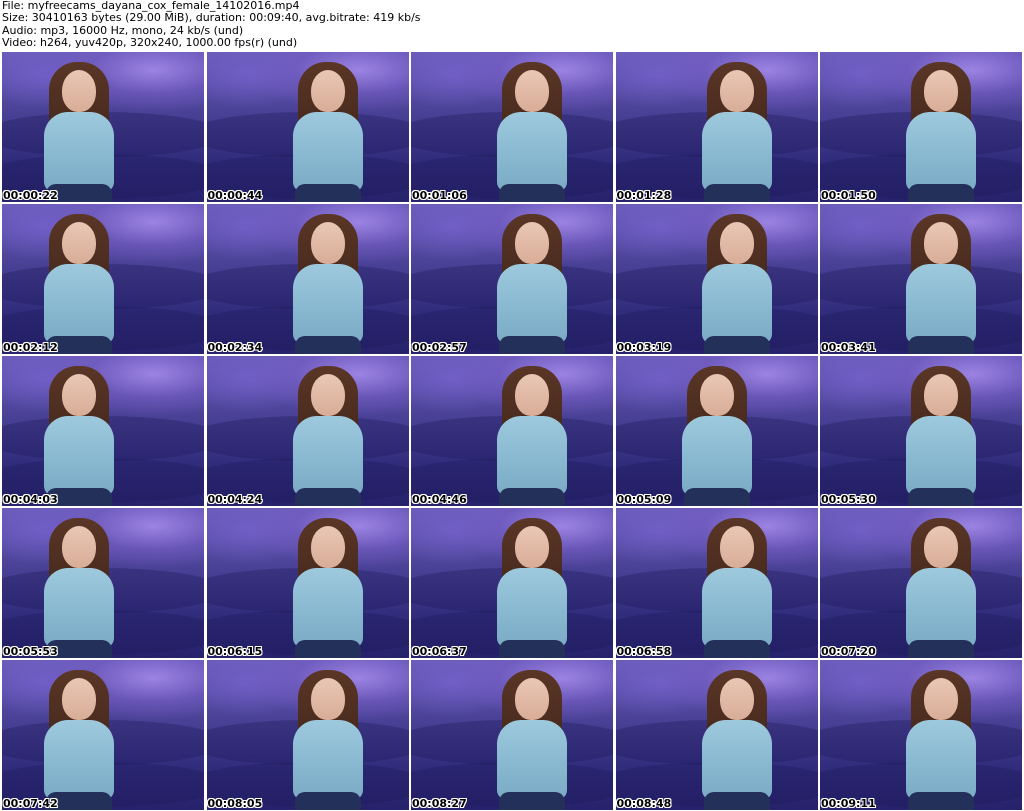  What do you see at coordinates (30, 195) in the screenshot?
I see `thumbnail-timestamp: 00:00:22` at bounding box center [30, 195].